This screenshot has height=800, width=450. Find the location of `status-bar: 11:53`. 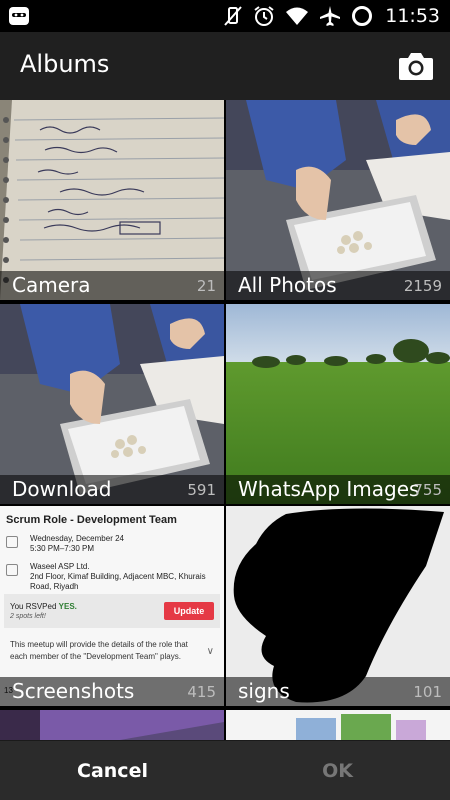

status-bar: 11:53 is located at coordinates (225, 16).